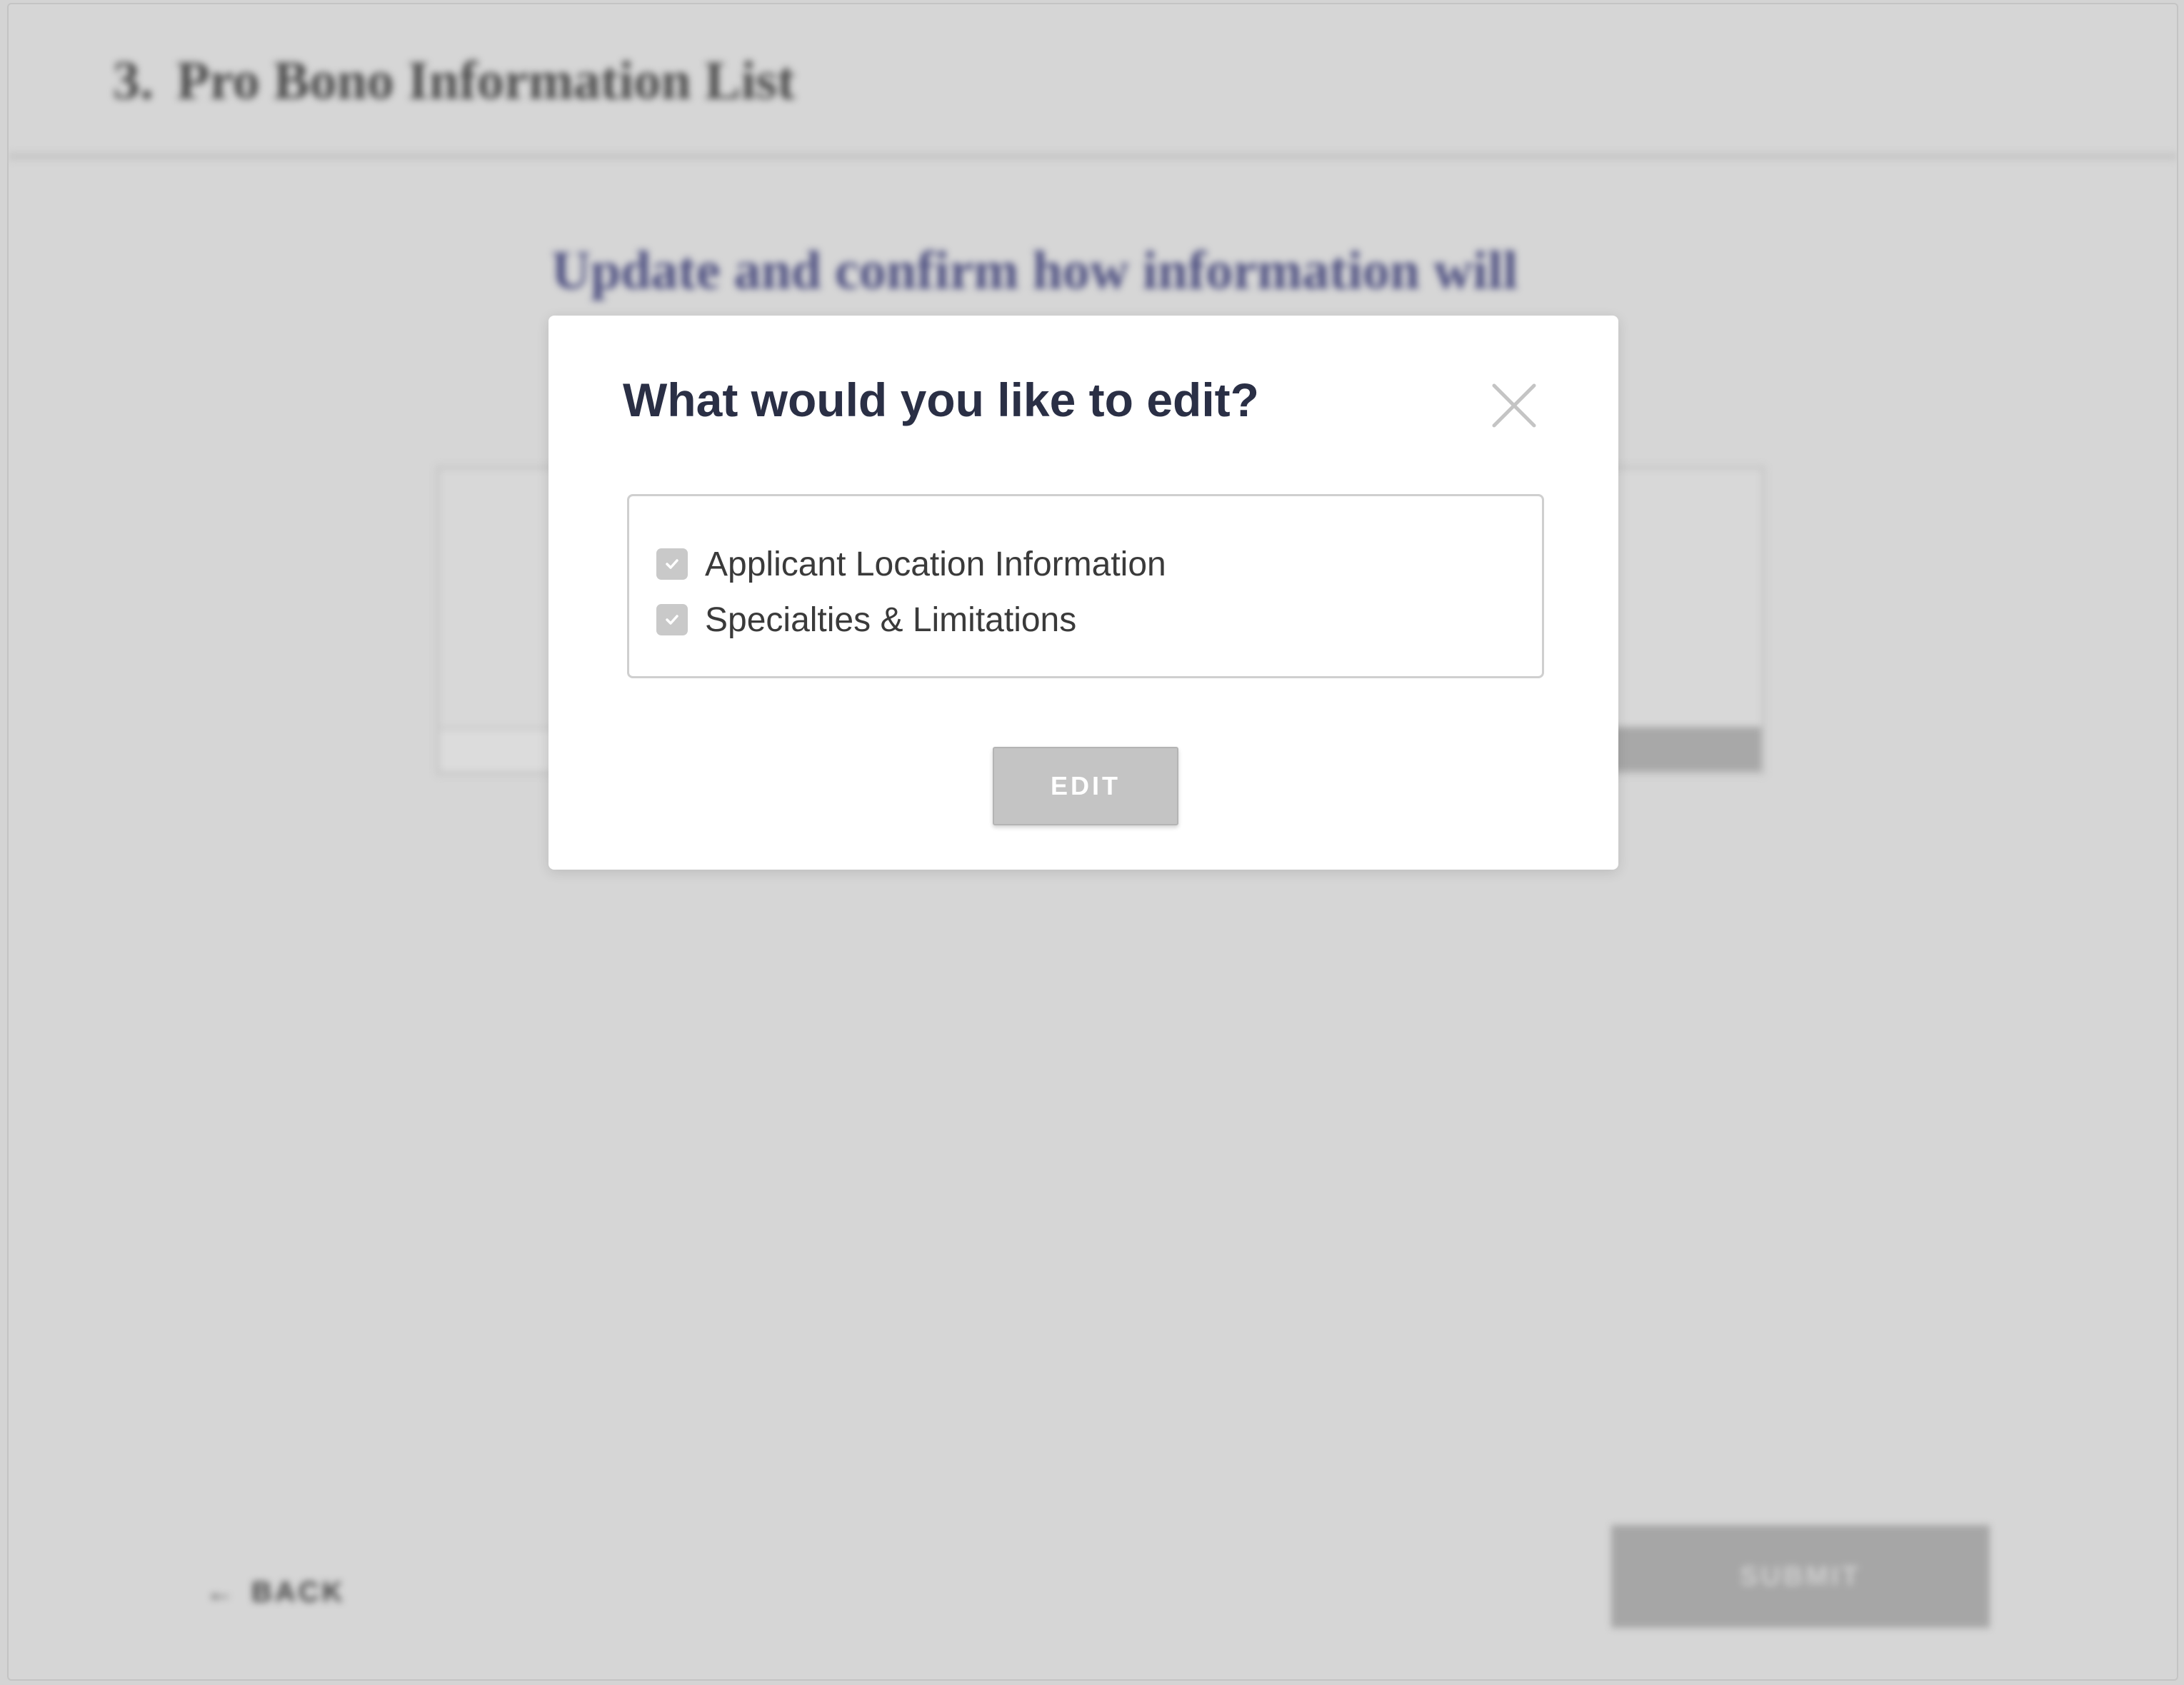 The image size is (2184, 1685). Describe the element at coordinates (298, 1592) in the screenshot. I see `back-label: BACK` at that location.